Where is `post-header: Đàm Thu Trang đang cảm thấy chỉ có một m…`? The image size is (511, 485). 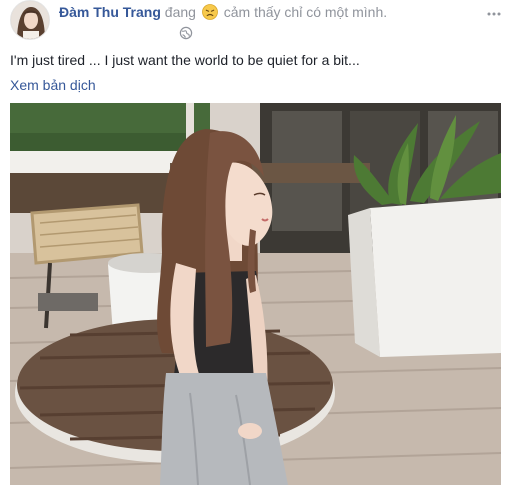 post-header: Đàm Thu Trang đang cảm thấy chỉ có một m… is located at coordinates (255, 22).